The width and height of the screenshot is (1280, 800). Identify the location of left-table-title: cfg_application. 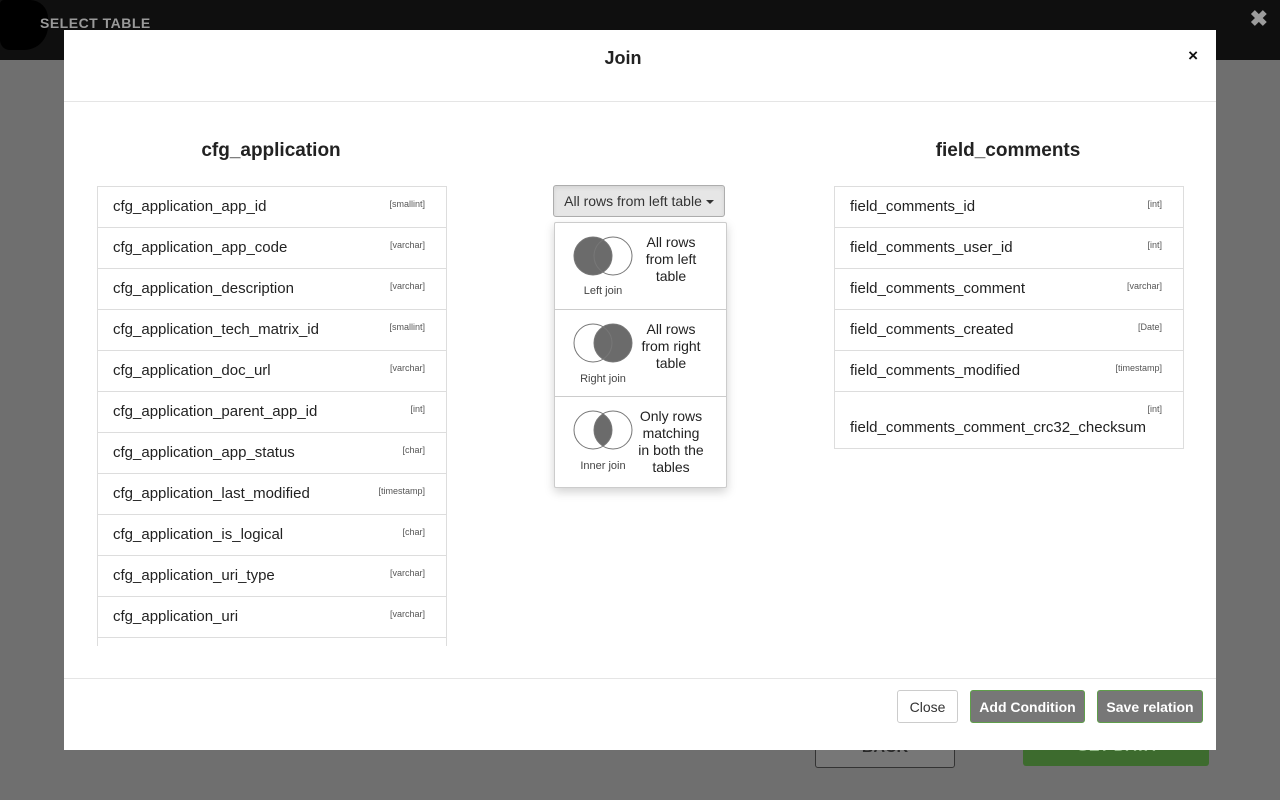
(271, 150).